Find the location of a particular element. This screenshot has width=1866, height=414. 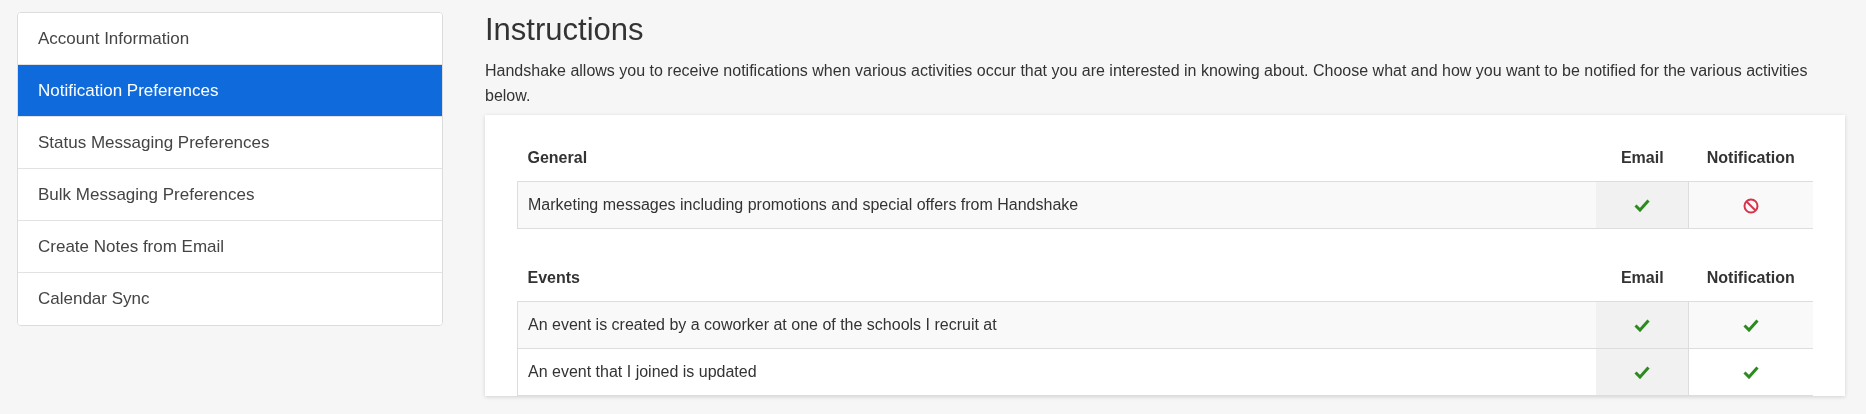

sidebar-item: Account Information is located at coordinates (230, 39).